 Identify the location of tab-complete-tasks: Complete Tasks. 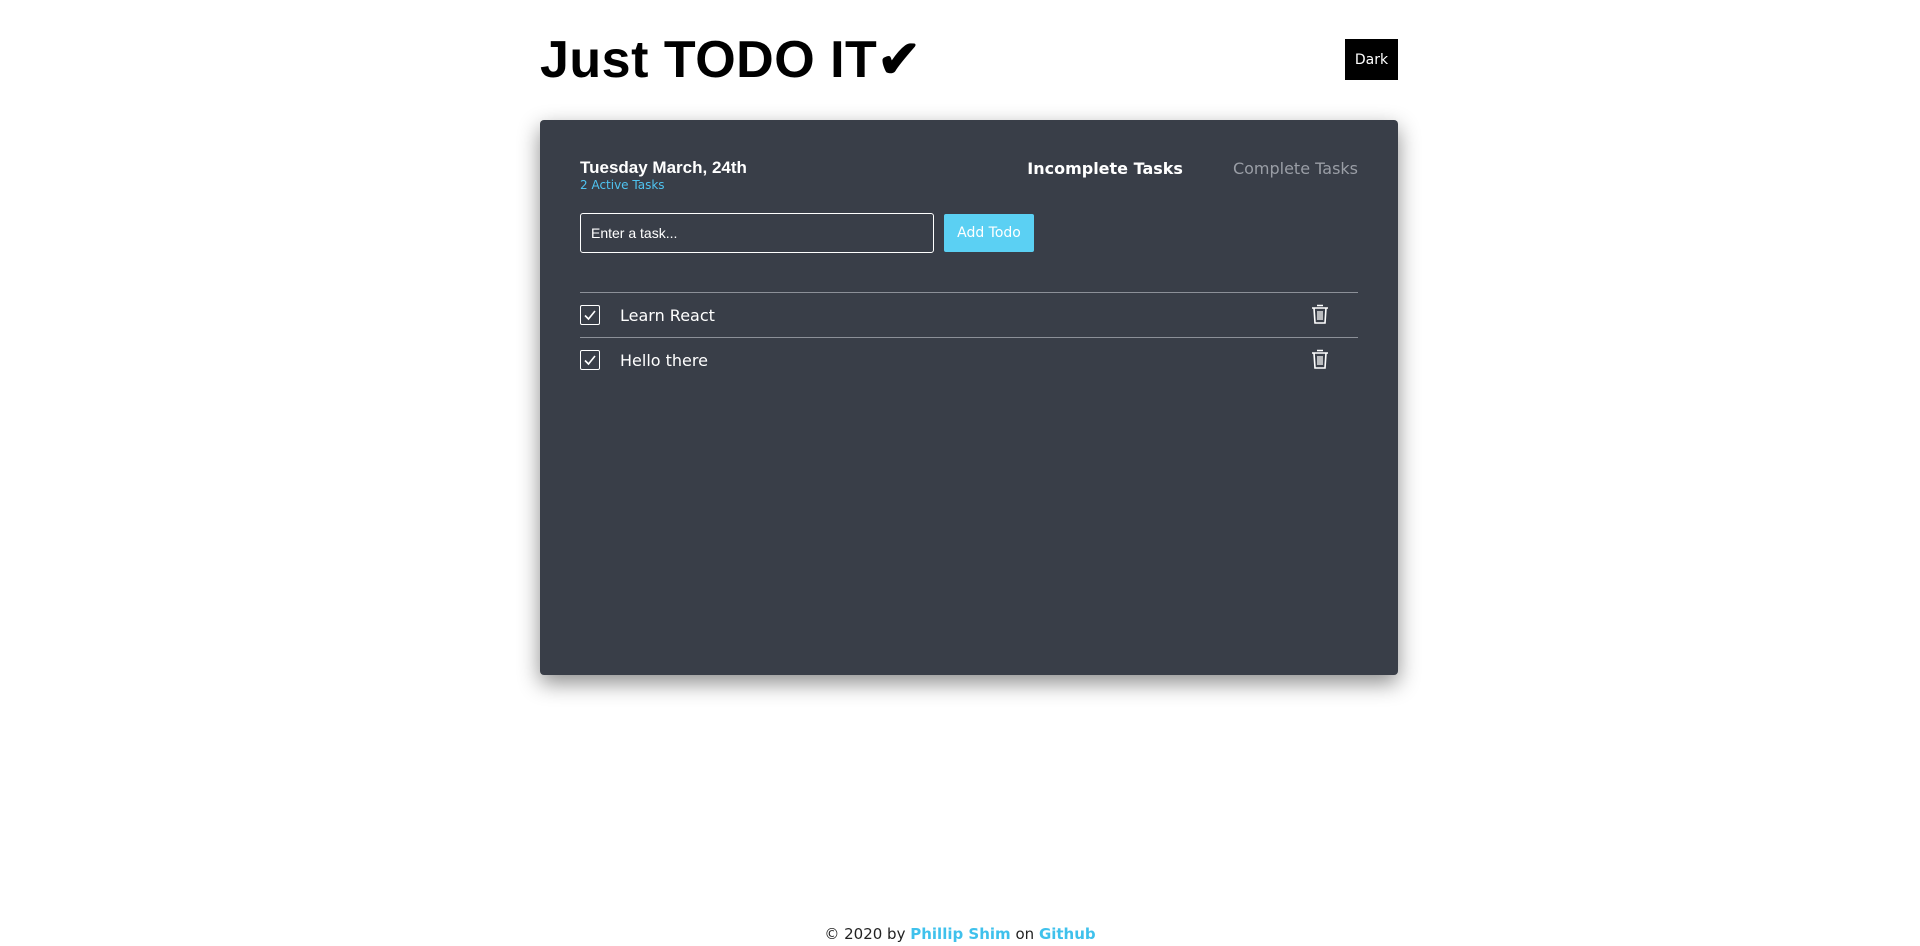
(1295, 168).